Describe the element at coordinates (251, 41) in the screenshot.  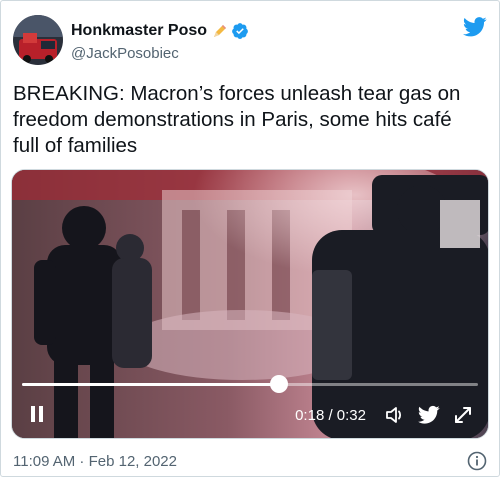
I see `tweet-header: Honkmaster Poso @JackPosobiec` at that location.